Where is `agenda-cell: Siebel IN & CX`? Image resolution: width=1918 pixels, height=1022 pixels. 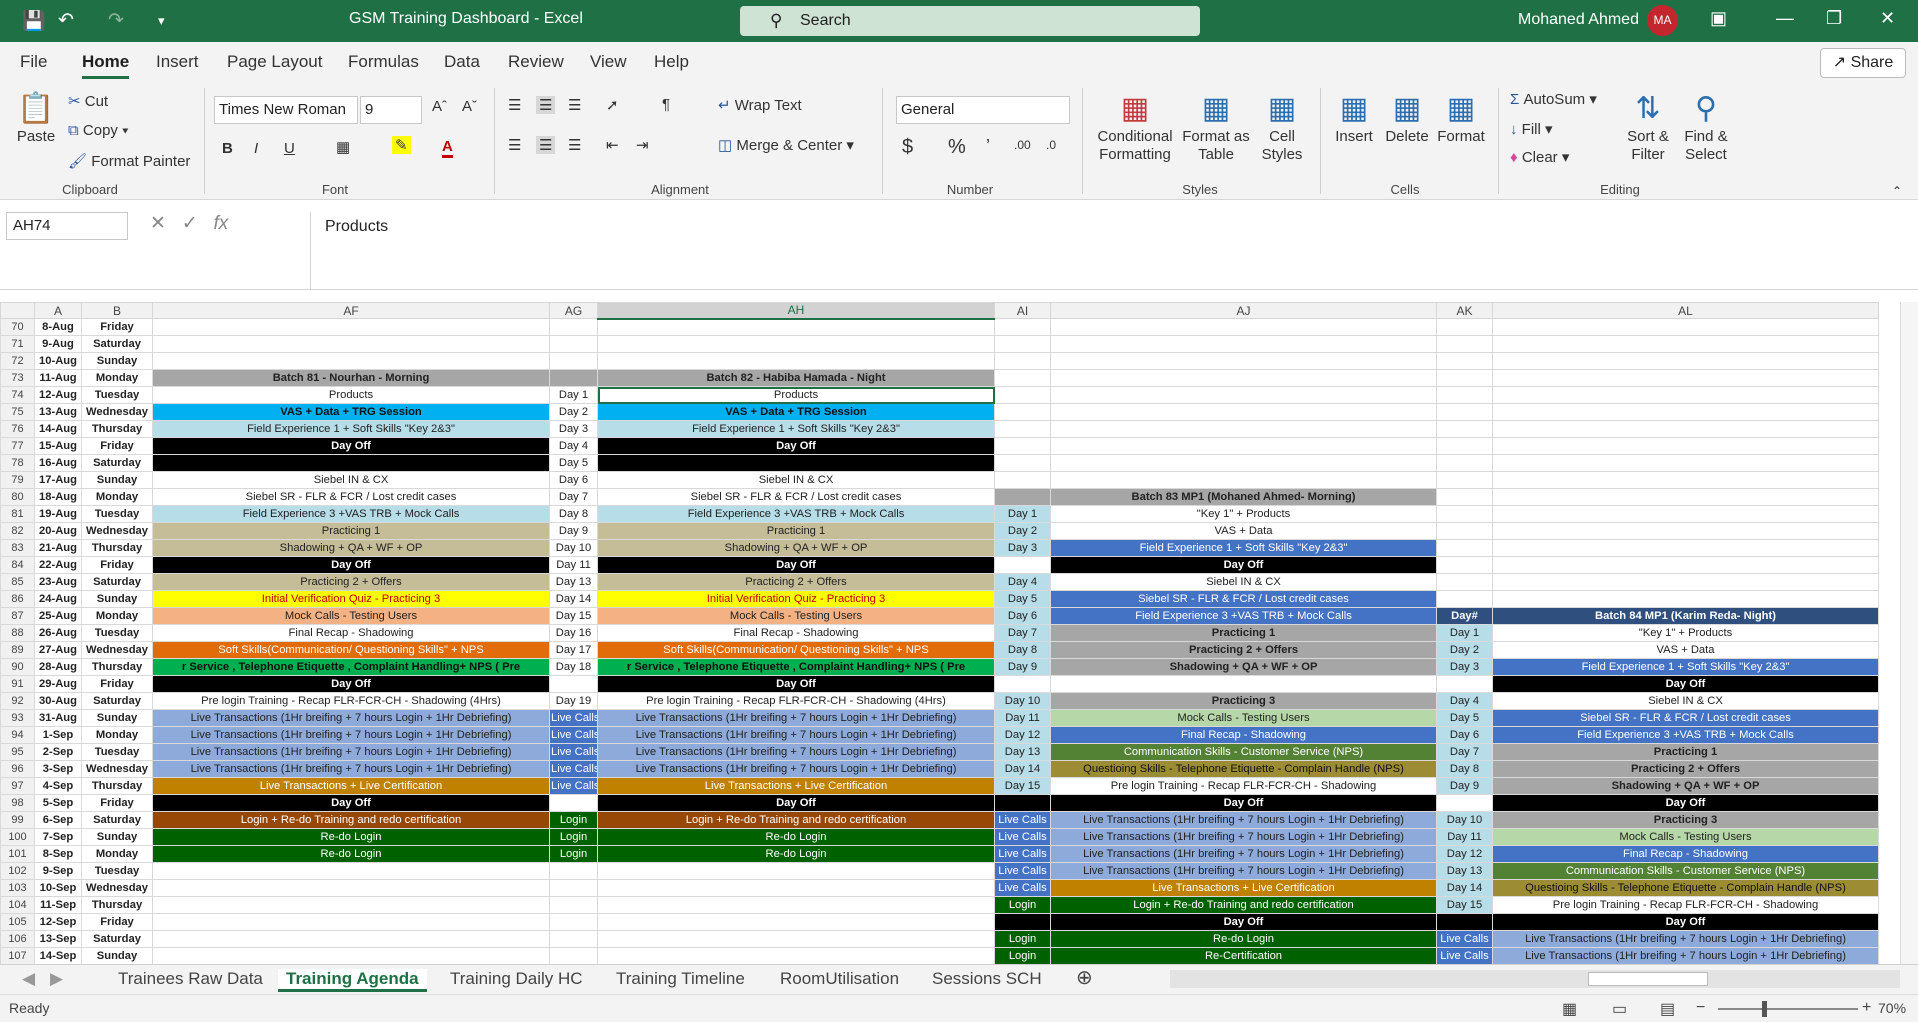
agenda-cell: Siebel IN & CX is located at coordinates (796, 480).